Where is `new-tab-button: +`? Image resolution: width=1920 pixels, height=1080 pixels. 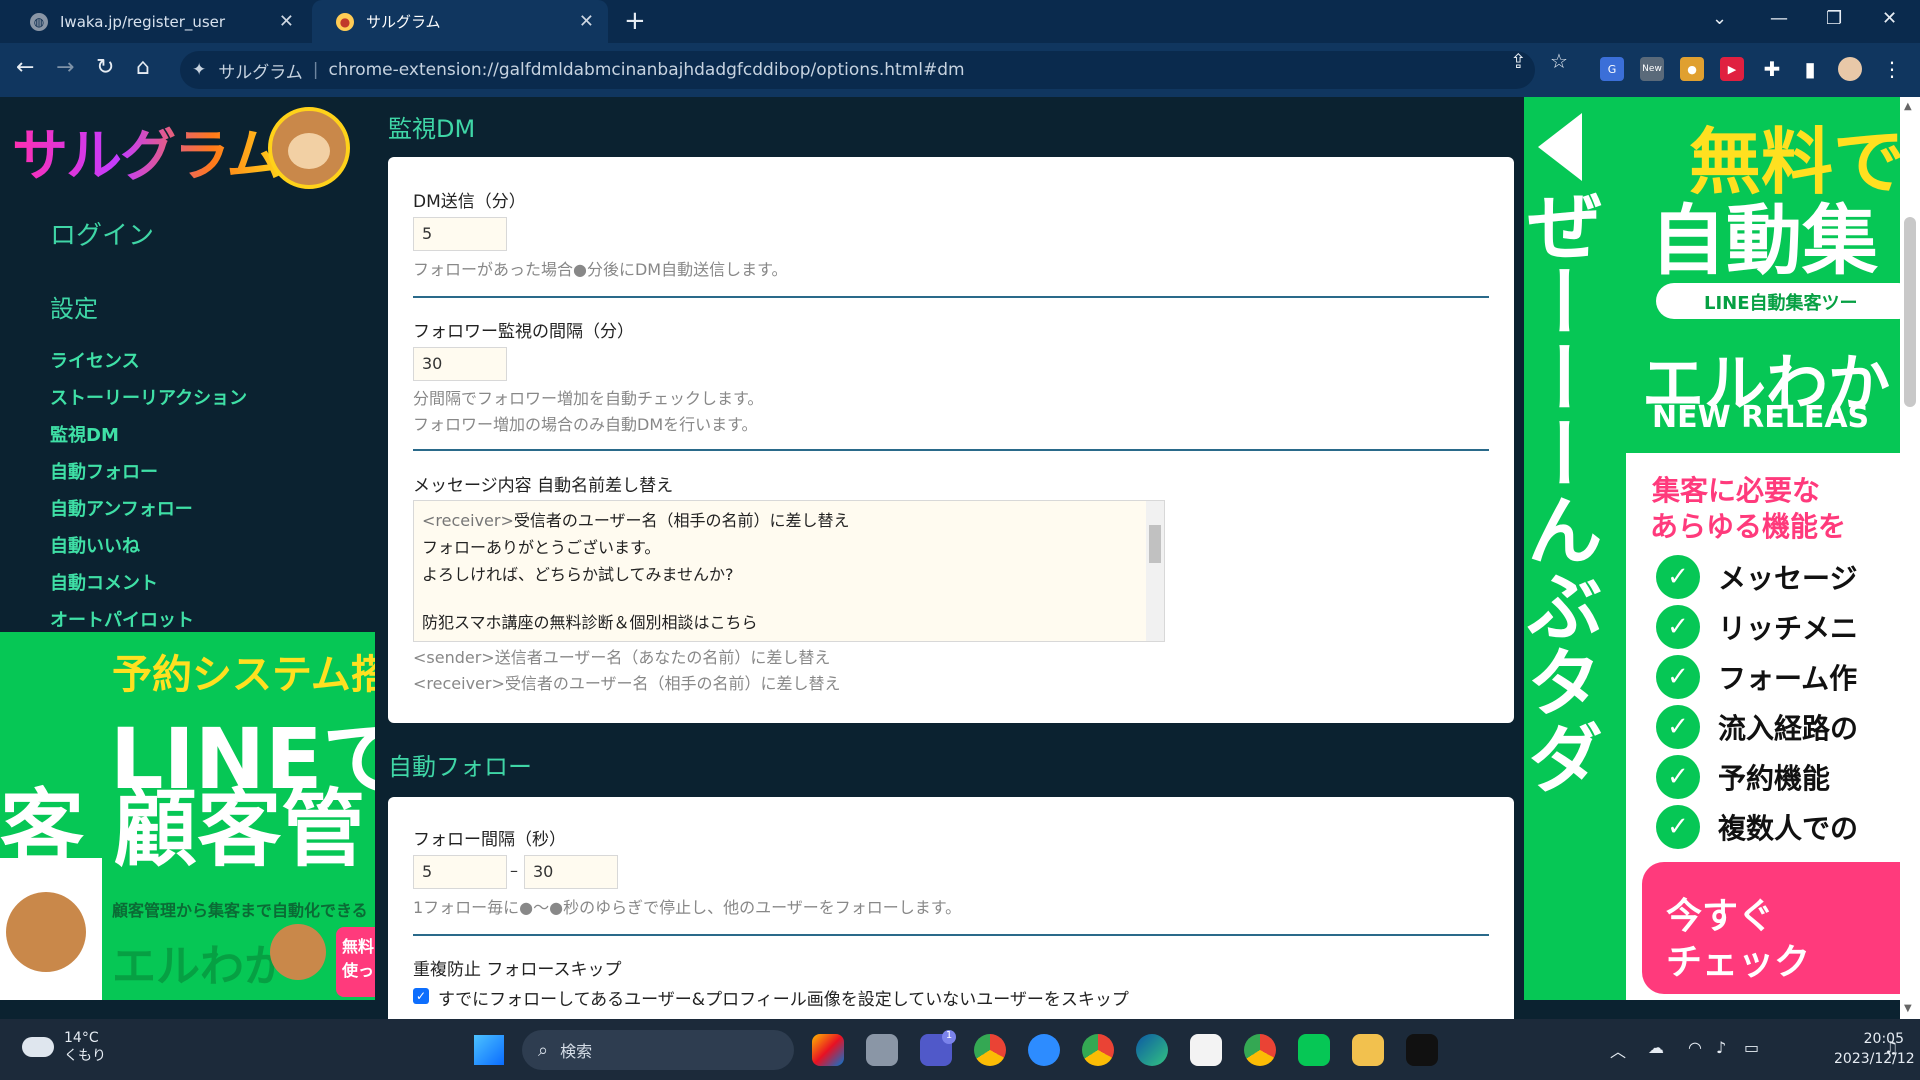 new-tab-button: + is located at coordinates (635, 21).